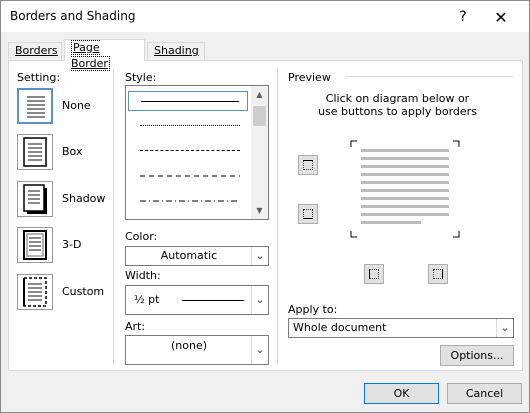 The height and width of the screenshot is (413, 530). Describe the element at coordinates (35, 292) in the screenshot. I see `setting-custom-icon` at that location.